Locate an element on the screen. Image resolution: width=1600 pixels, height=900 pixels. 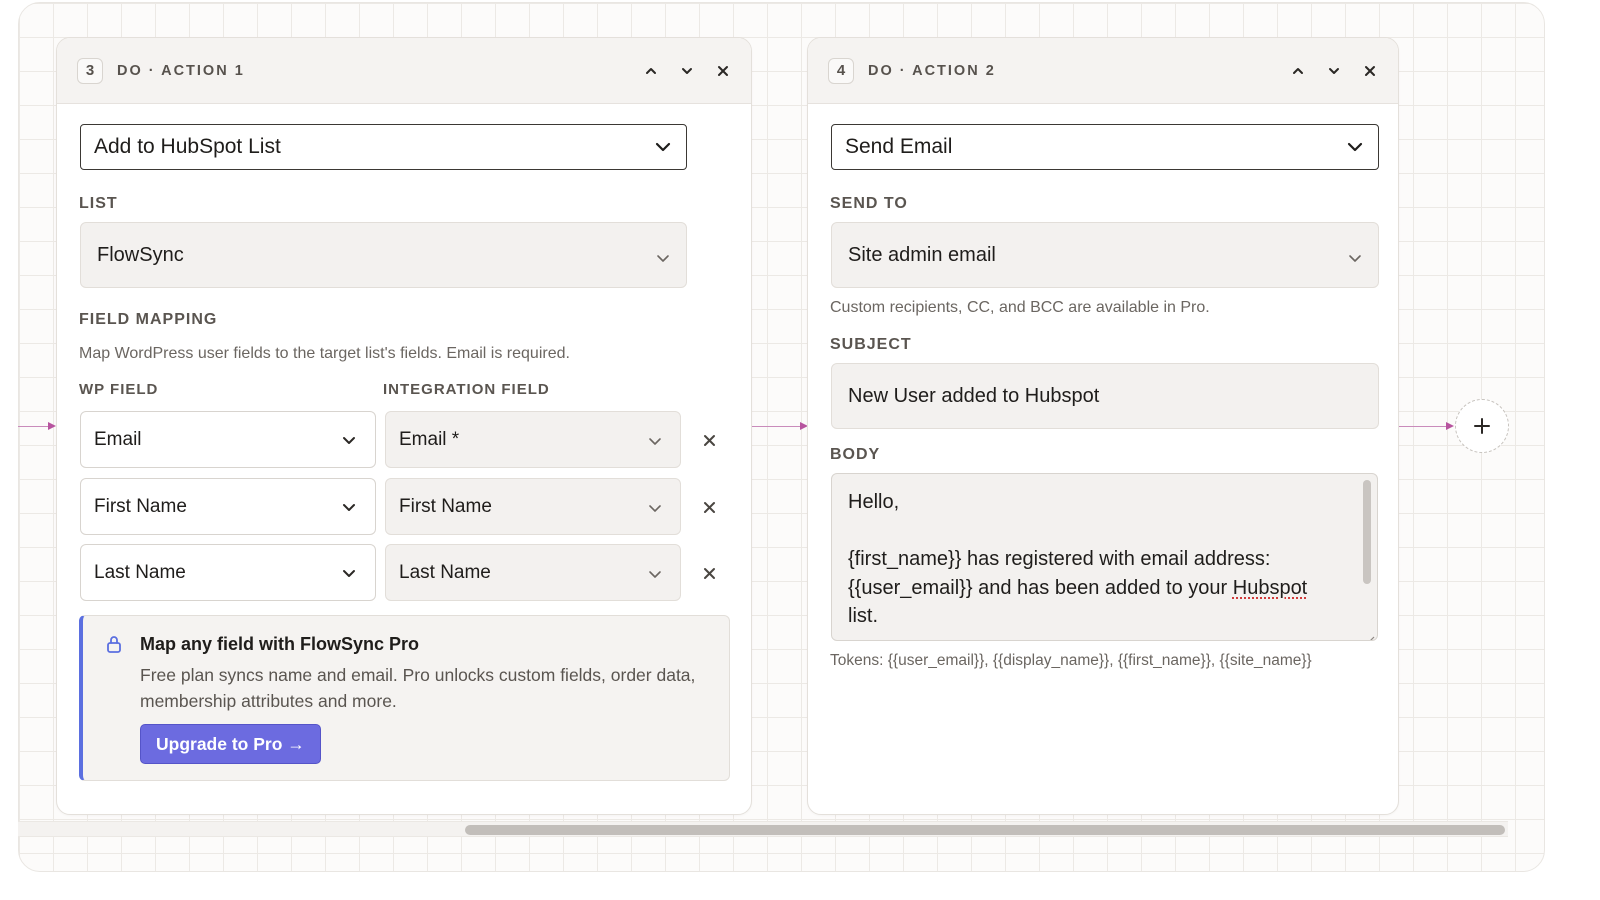
body-line: Hello, is located at coordinates (874, 502).